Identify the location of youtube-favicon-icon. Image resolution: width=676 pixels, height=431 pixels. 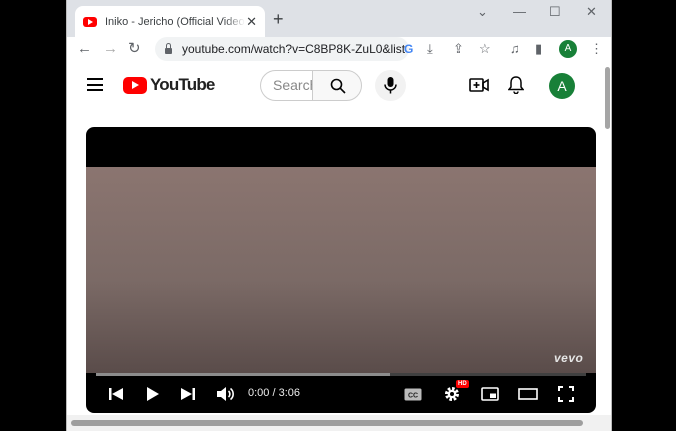
(90, 21).